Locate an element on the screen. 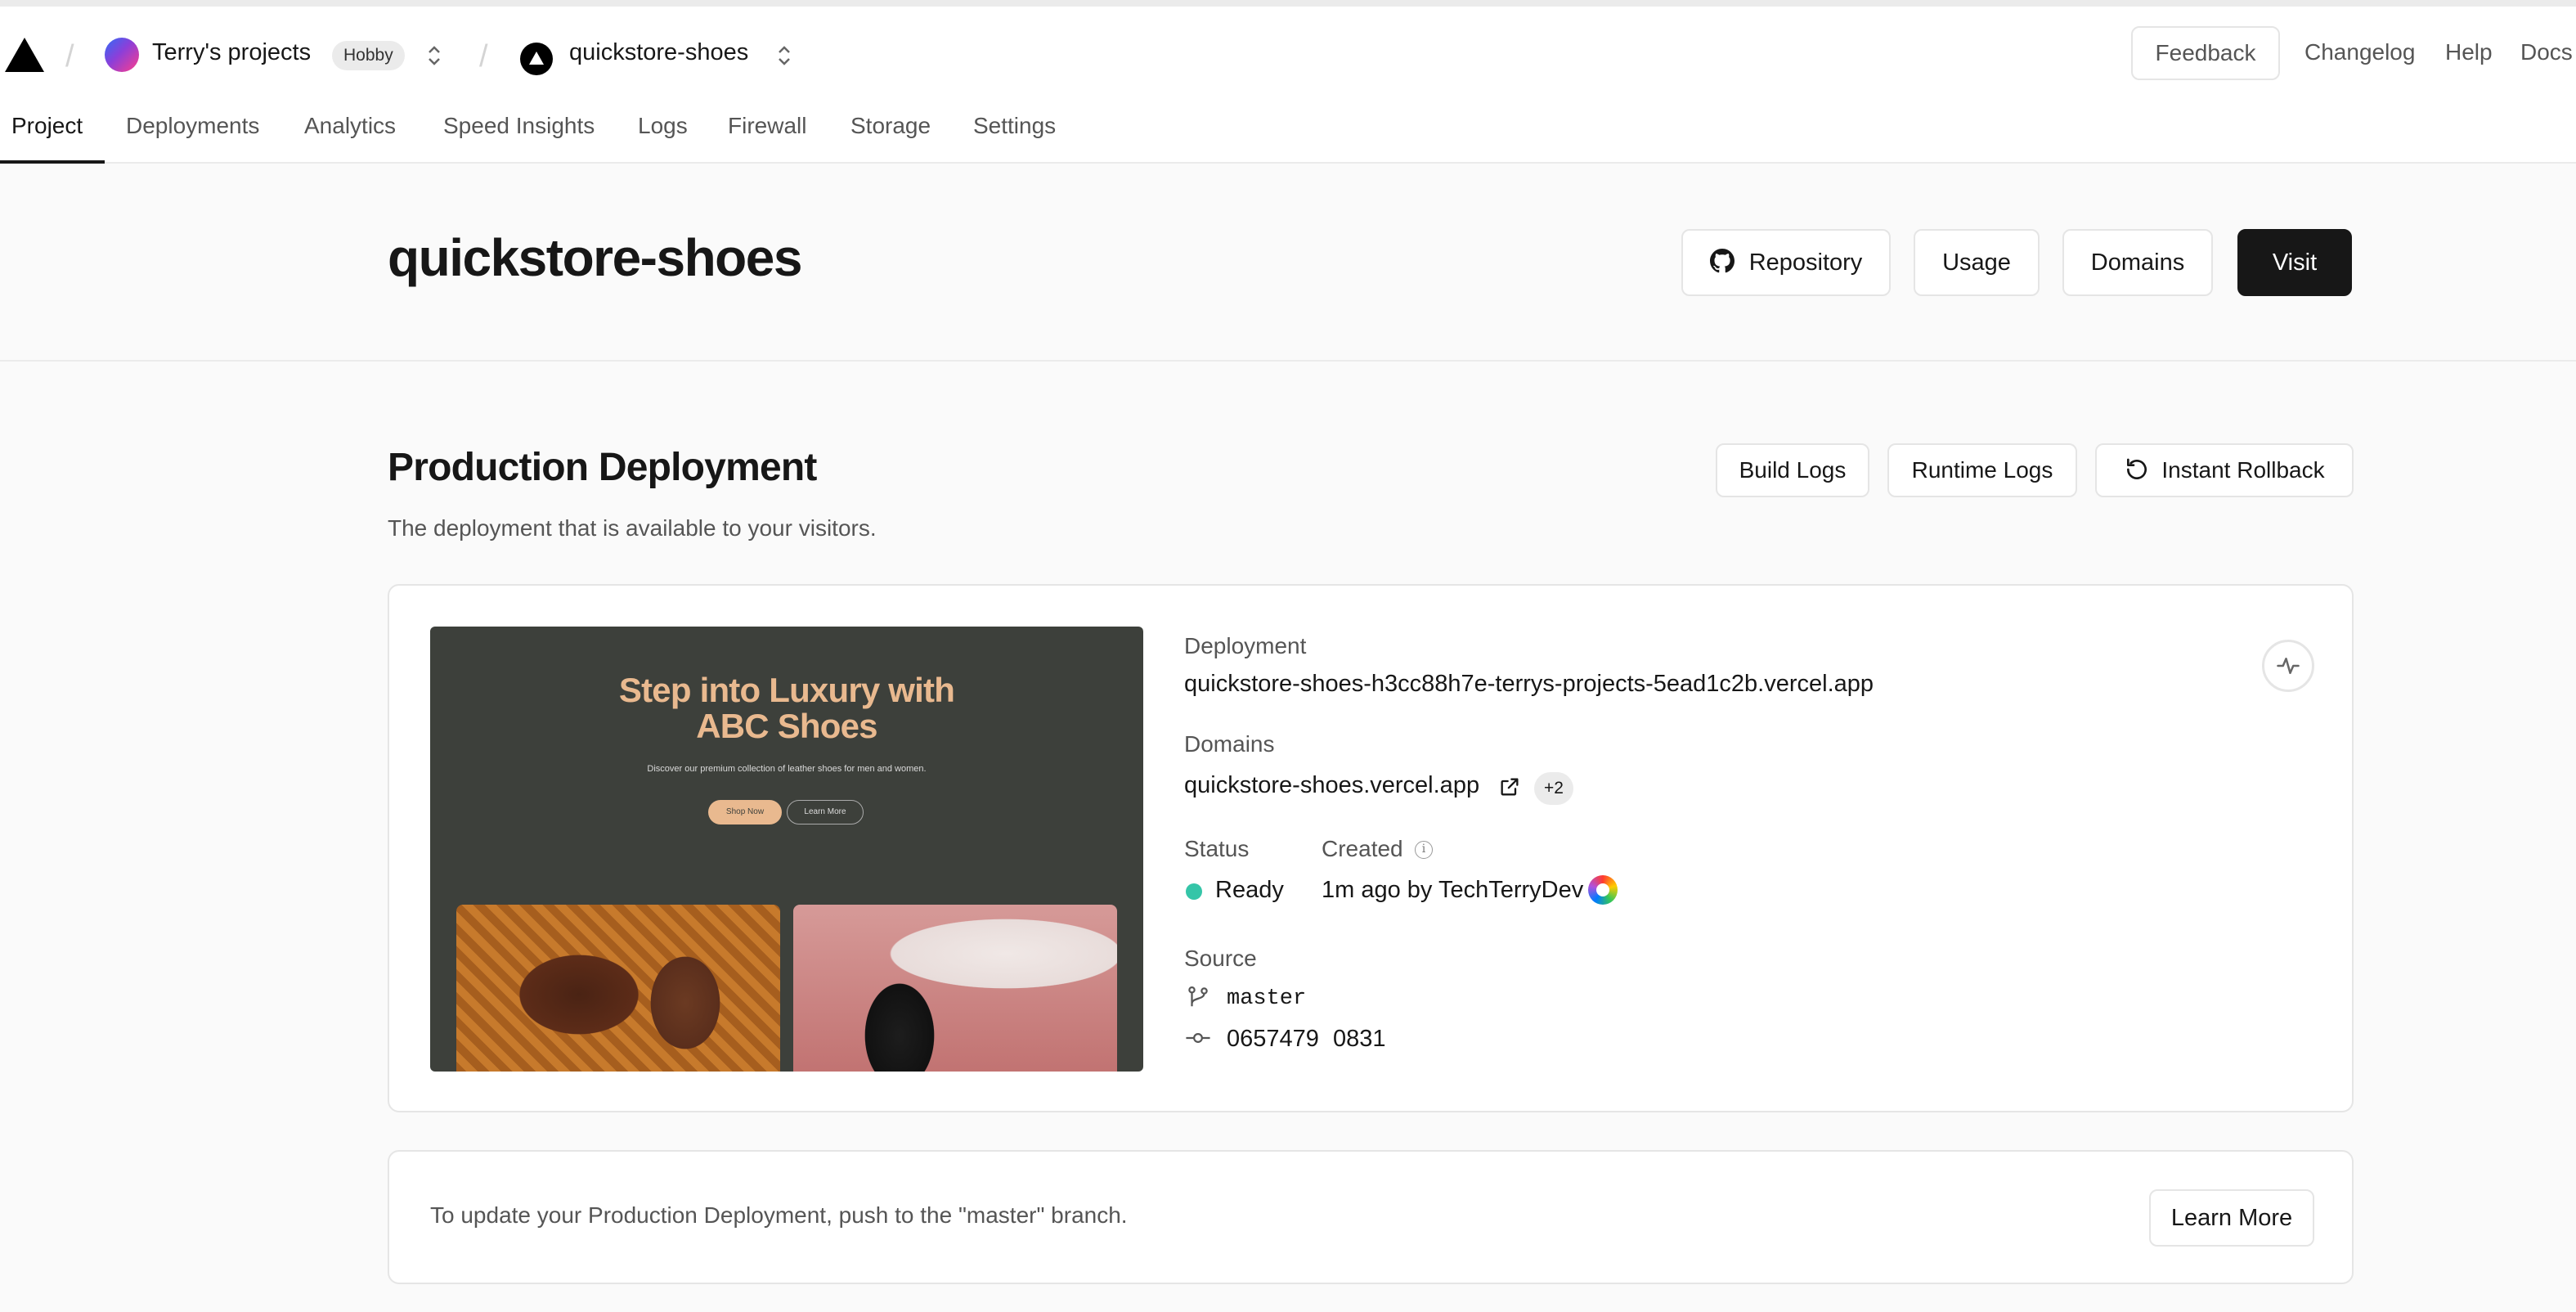 This screenshot has height=1312, width=2576. project-icon is located at coordinates (536, 59).